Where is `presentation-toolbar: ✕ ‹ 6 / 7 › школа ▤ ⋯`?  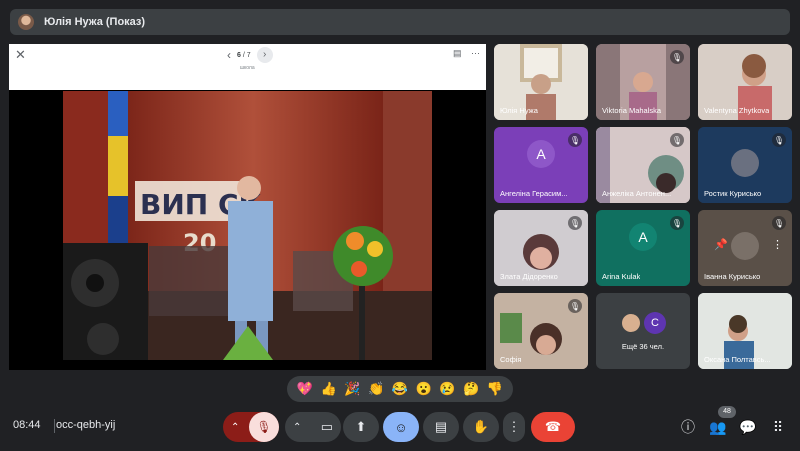
presentation-toolbar: ✕ ‹ 6 / 7 › школа ▤ ⋯ is located at coordinates (247, 67).